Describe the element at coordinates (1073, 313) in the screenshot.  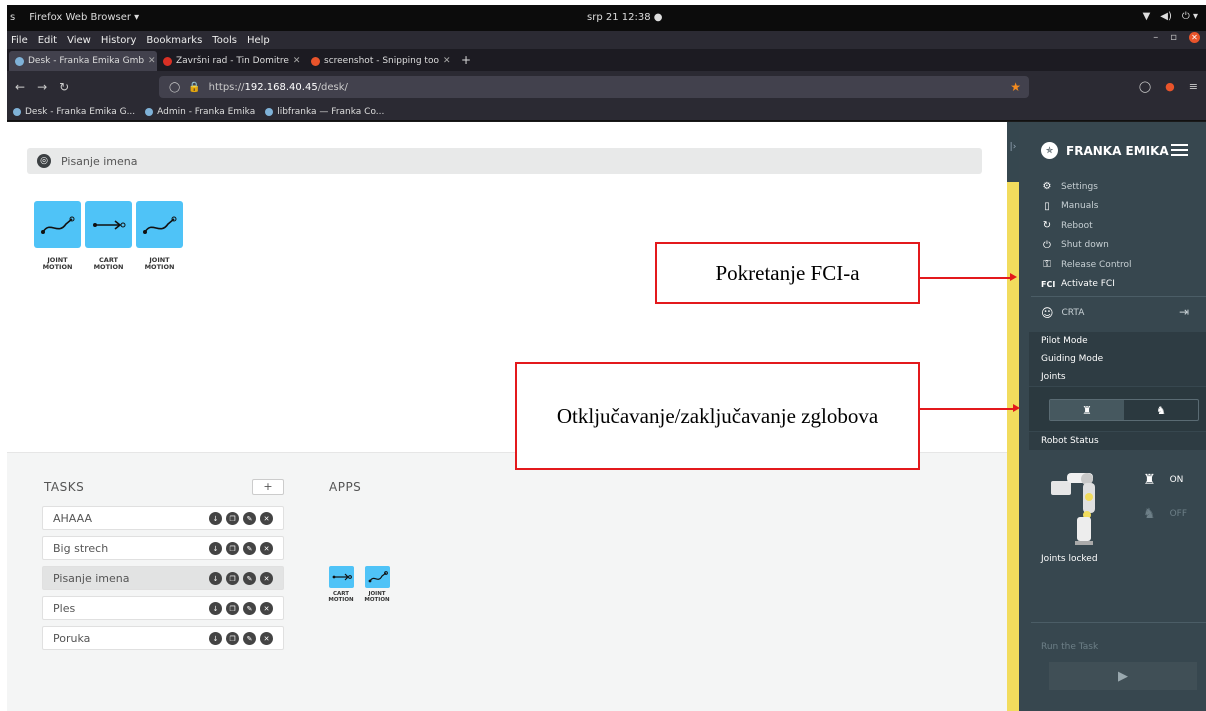
I see `user-name: CRTA` at that location.